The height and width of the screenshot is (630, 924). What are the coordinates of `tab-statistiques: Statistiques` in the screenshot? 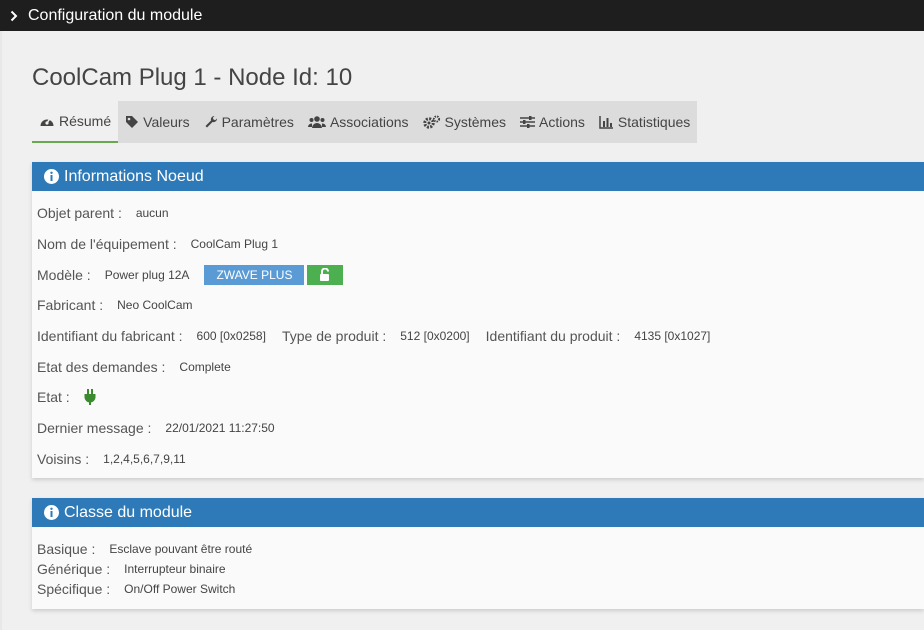 It's located at (644, 122).